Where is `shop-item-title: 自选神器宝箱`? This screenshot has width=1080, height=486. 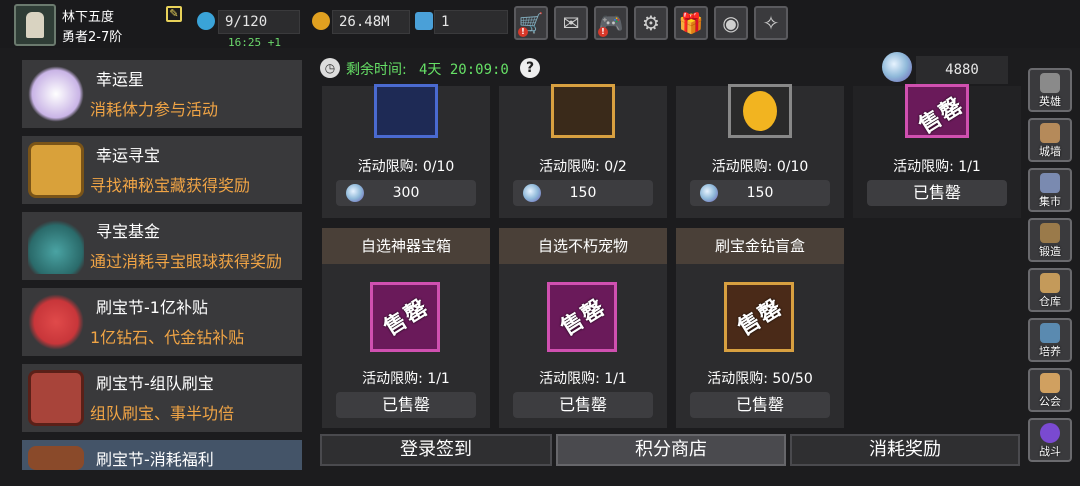
shop-item-title: 自选神器宝箱 is located at coordinates (406, 246).